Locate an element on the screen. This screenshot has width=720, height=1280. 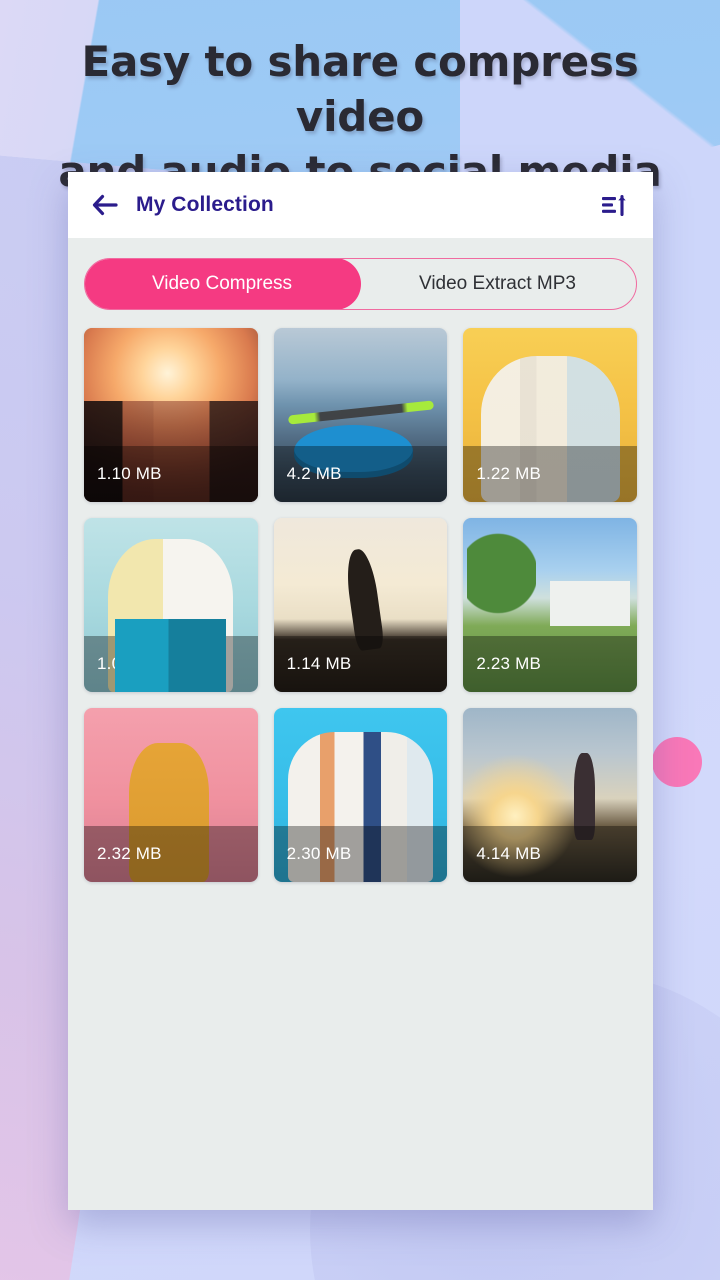
tab-bar-wrapper: Video Compress Video Extract MP3 is located at coordinates (360, 274).